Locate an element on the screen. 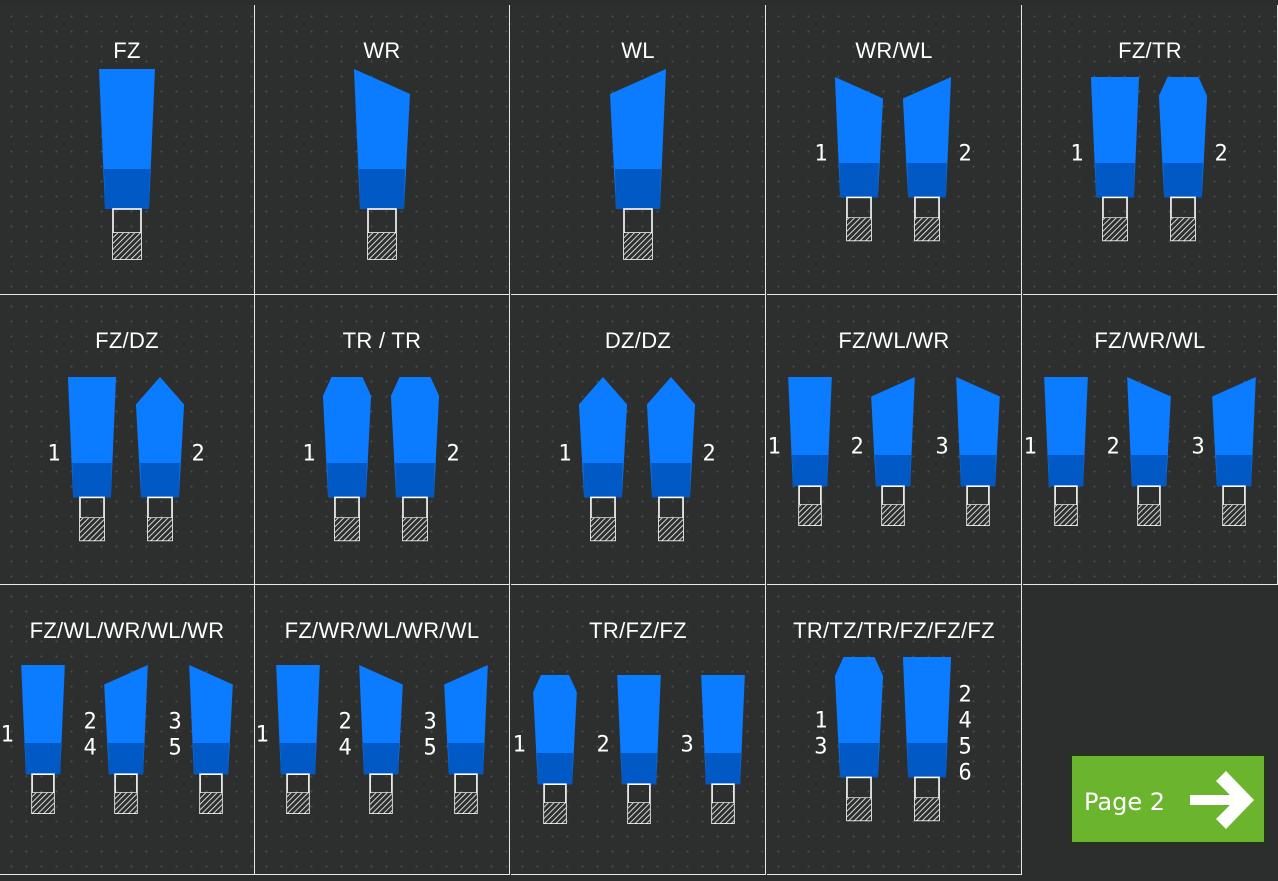  wr-tool: 1 is located at coordinates (849, 159).